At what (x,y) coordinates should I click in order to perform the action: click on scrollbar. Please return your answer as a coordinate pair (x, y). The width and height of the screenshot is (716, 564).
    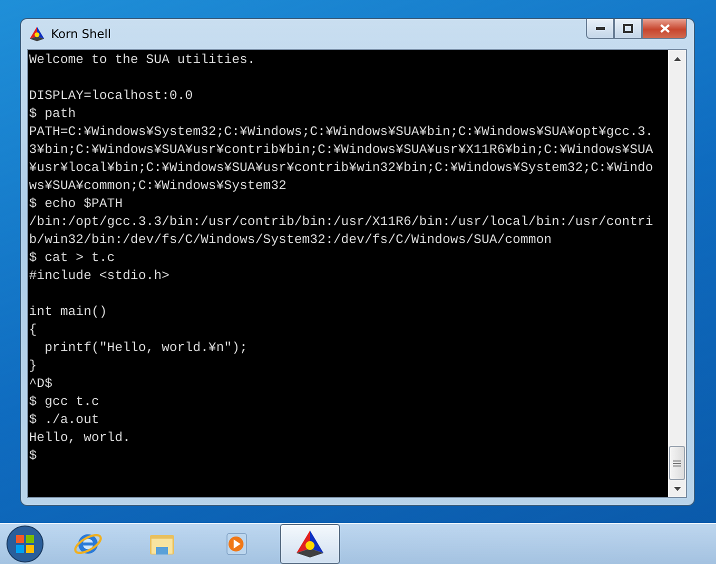
    Looking at the image, I should click on (677, 273).